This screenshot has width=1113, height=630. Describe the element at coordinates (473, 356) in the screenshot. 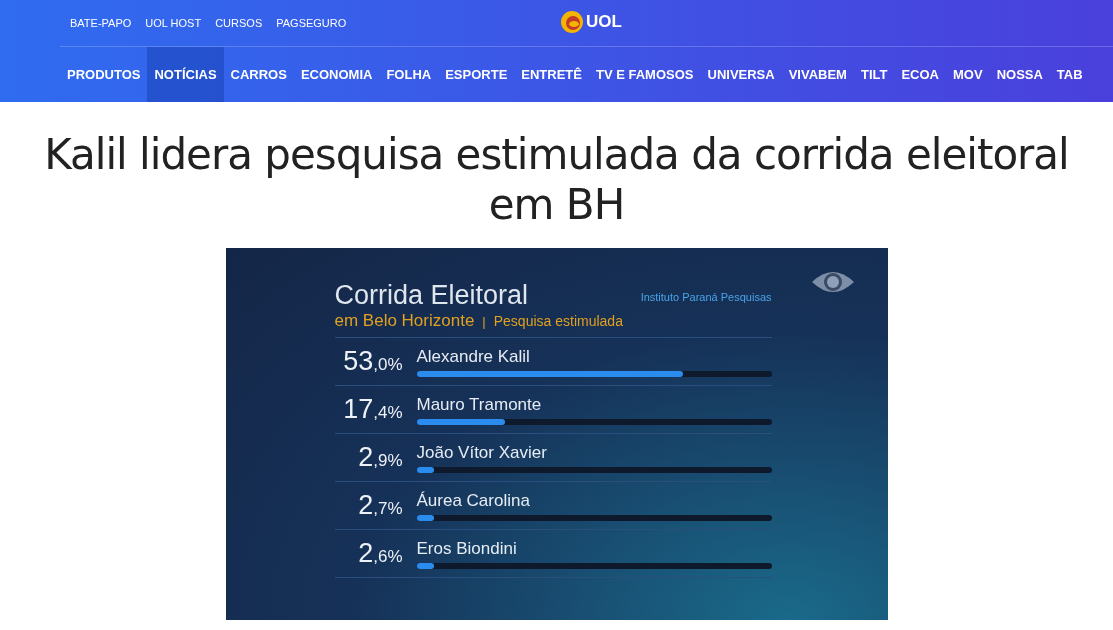

I see `candidate-name: Alexandre Kalil` at that location.